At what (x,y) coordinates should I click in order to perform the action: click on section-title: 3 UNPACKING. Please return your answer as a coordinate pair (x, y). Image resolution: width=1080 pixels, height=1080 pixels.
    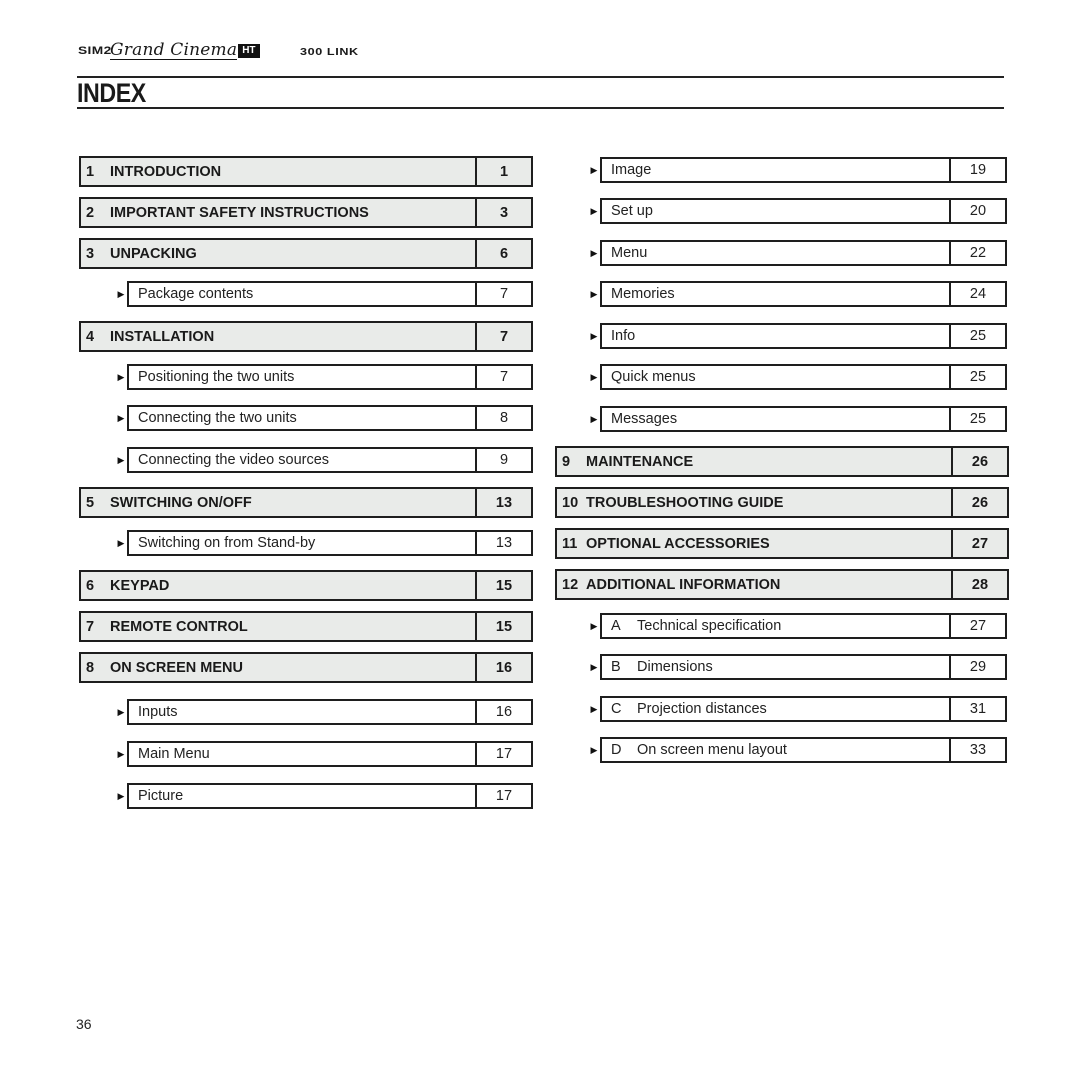
    Looking at the image, I should click on (278, 253).